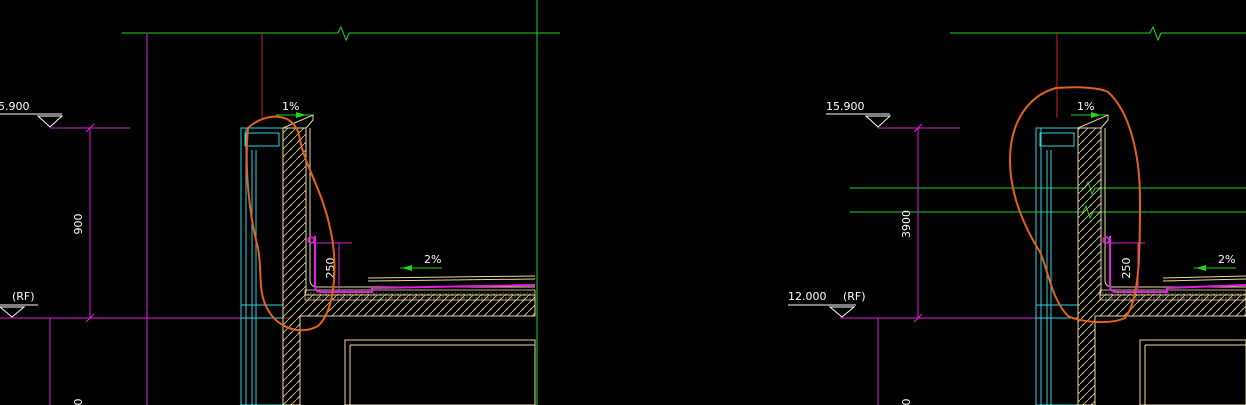 The image size is (1246, 405). Describe the element at coordinates (900, 264) in the screenshot. I see `right-vertical-dimension: 3900 0` at that location.